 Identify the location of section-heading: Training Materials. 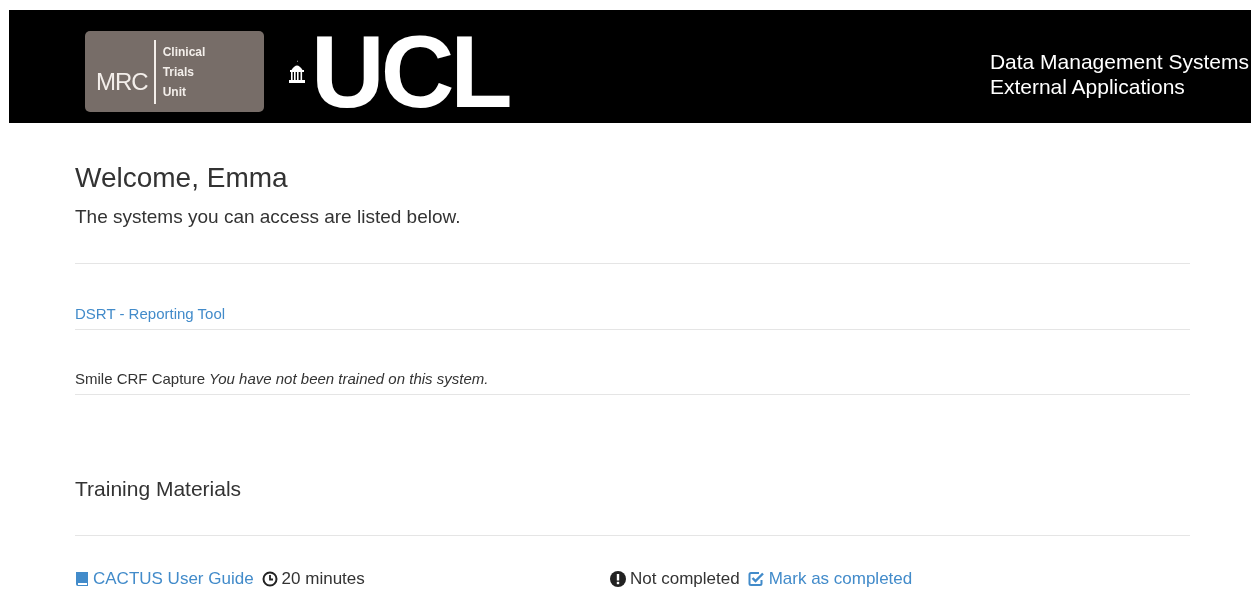
(159, 489).